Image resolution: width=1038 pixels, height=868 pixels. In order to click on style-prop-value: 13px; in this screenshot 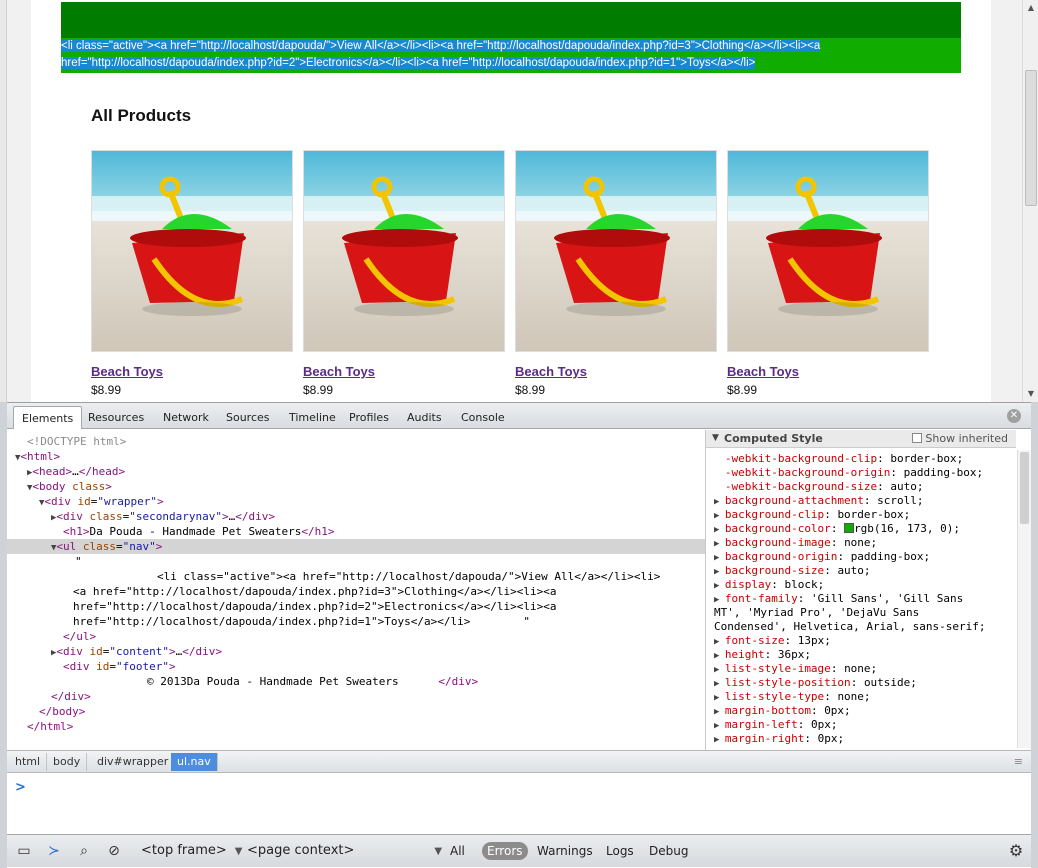, I will do `click(814, 640)`.